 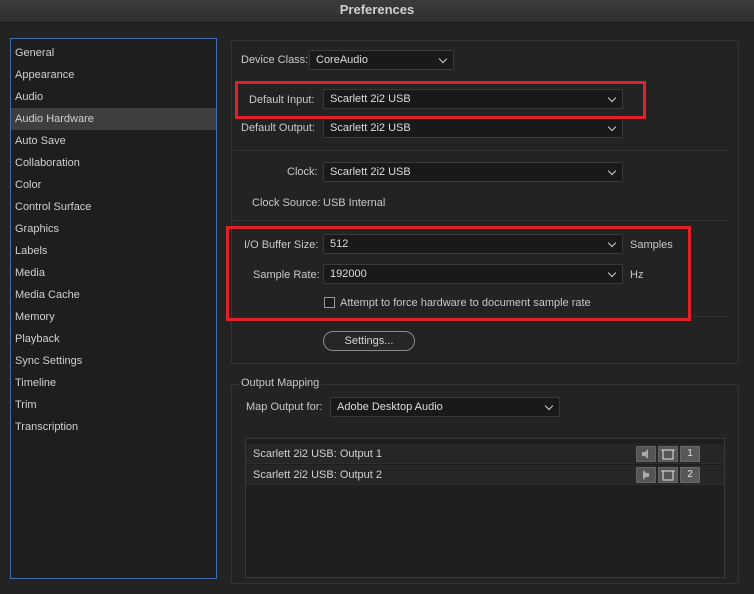 I want to click on output-row: Scarlett 2i2 USB: Output 2 2, so click(x=485, y=475).